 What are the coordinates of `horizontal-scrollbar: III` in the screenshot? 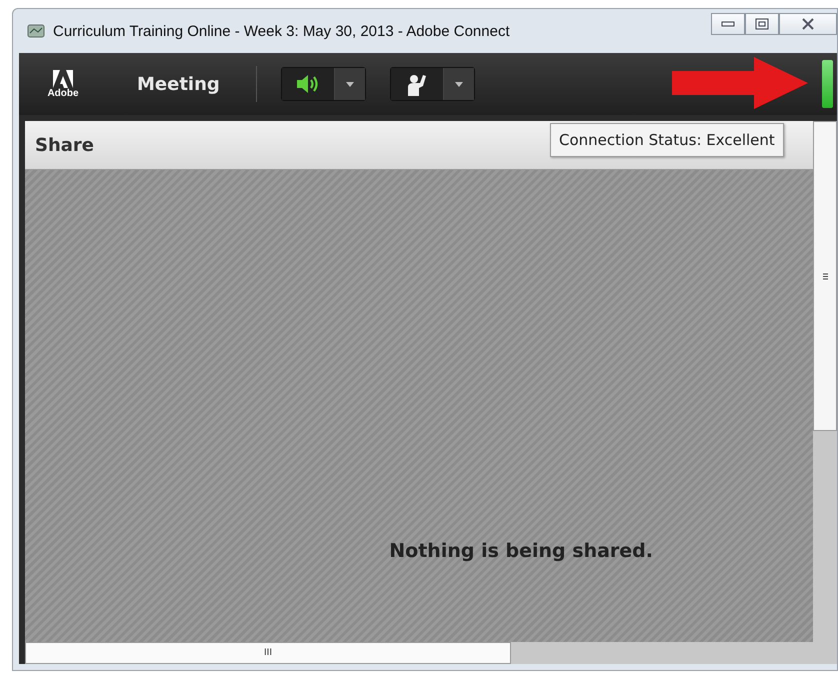 It's located at (419, 653).